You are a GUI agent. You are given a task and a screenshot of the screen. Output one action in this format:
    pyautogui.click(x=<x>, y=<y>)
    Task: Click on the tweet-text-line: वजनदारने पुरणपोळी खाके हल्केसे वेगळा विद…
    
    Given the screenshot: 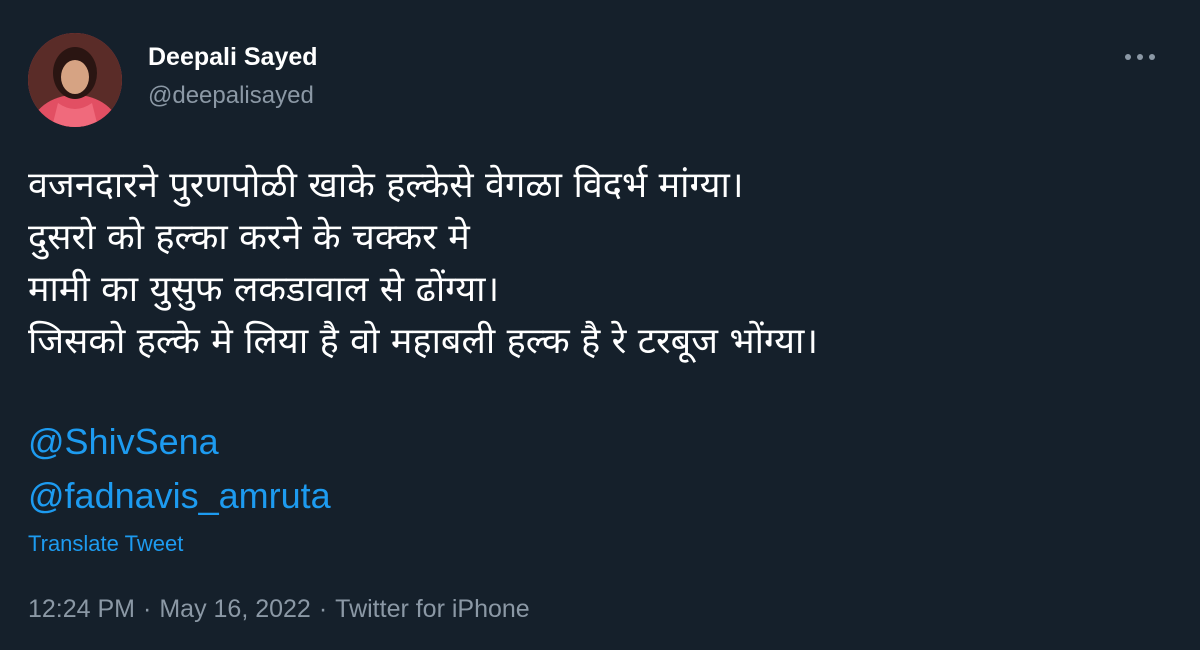 What is the action you would take?
    pyautogui.click(x=386, y=185)
    